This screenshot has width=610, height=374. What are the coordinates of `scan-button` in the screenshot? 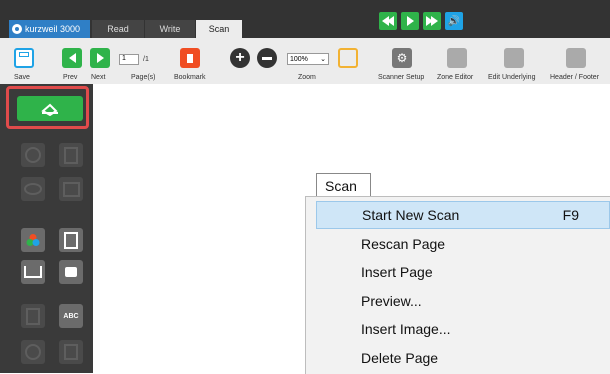 It's located at (50, 108).